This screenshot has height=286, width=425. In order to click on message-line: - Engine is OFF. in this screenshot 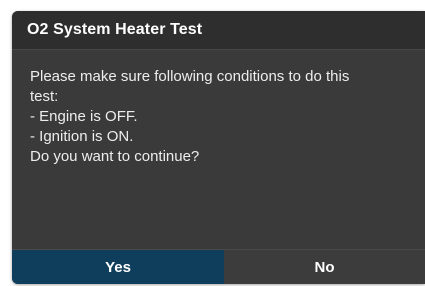, I will do `click(84, 116)`.